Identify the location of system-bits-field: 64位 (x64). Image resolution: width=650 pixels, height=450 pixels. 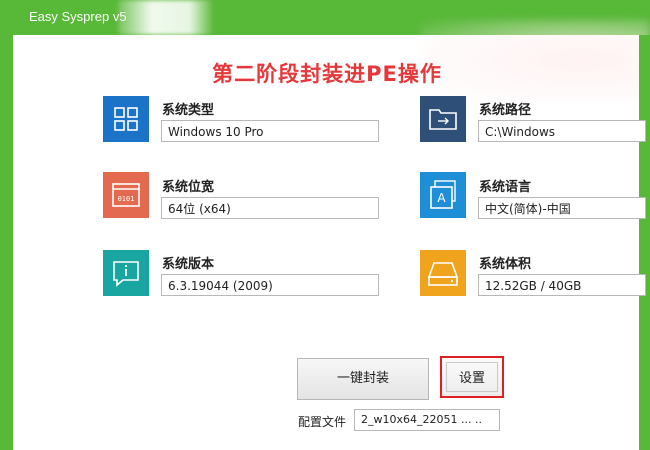
(270, 208).